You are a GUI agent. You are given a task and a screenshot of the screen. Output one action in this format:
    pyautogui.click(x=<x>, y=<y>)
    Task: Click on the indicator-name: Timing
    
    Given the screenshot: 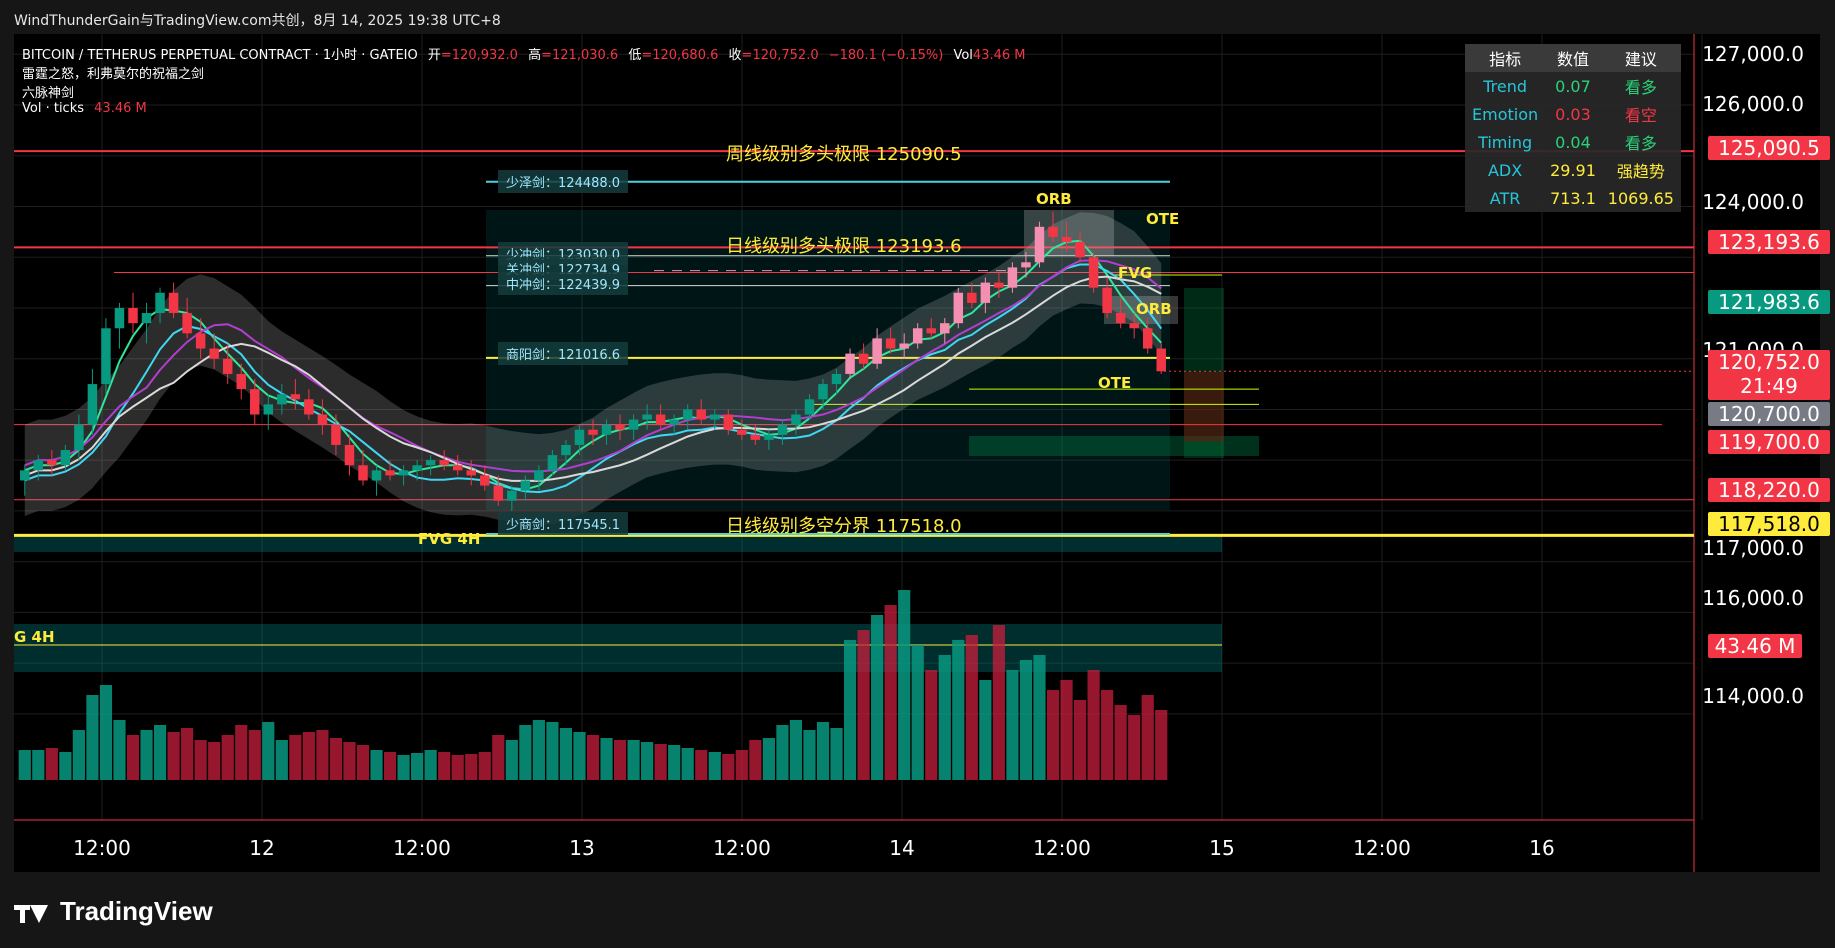 What is the action you would take?
    pyautogui.click(x=1505, y=142)
    